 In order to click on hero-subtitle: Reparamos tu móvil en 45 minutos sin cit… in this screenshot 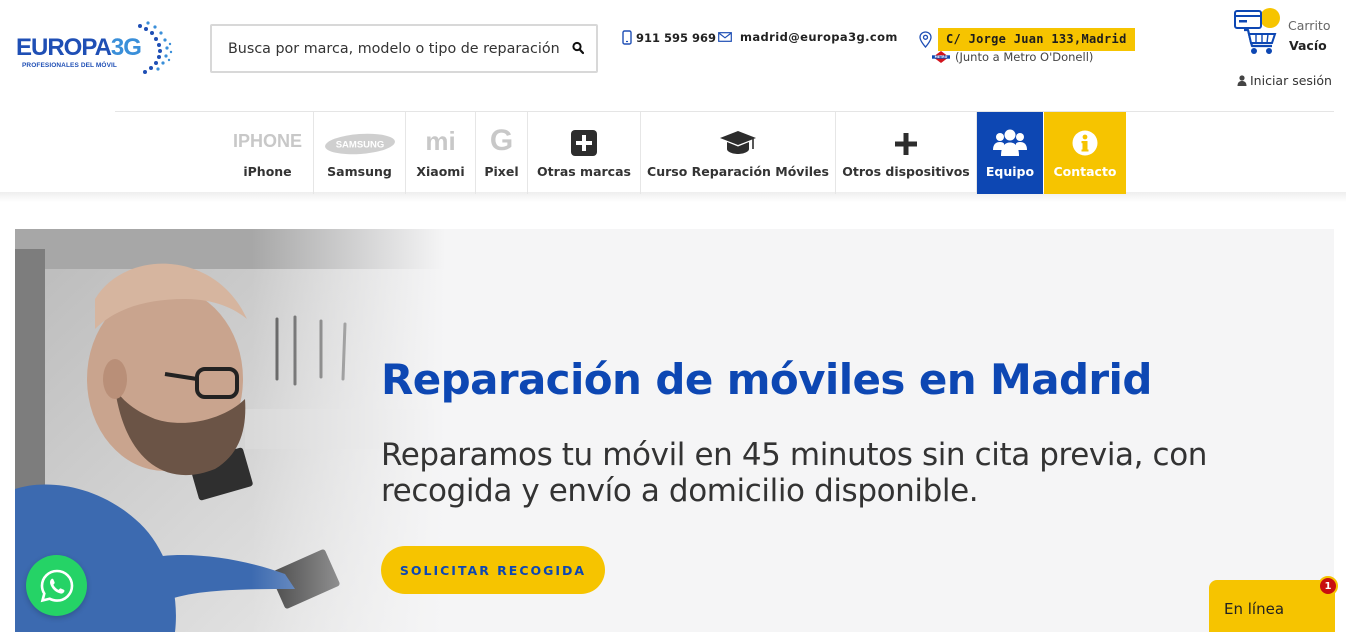, I will do `click(794, 473)`.